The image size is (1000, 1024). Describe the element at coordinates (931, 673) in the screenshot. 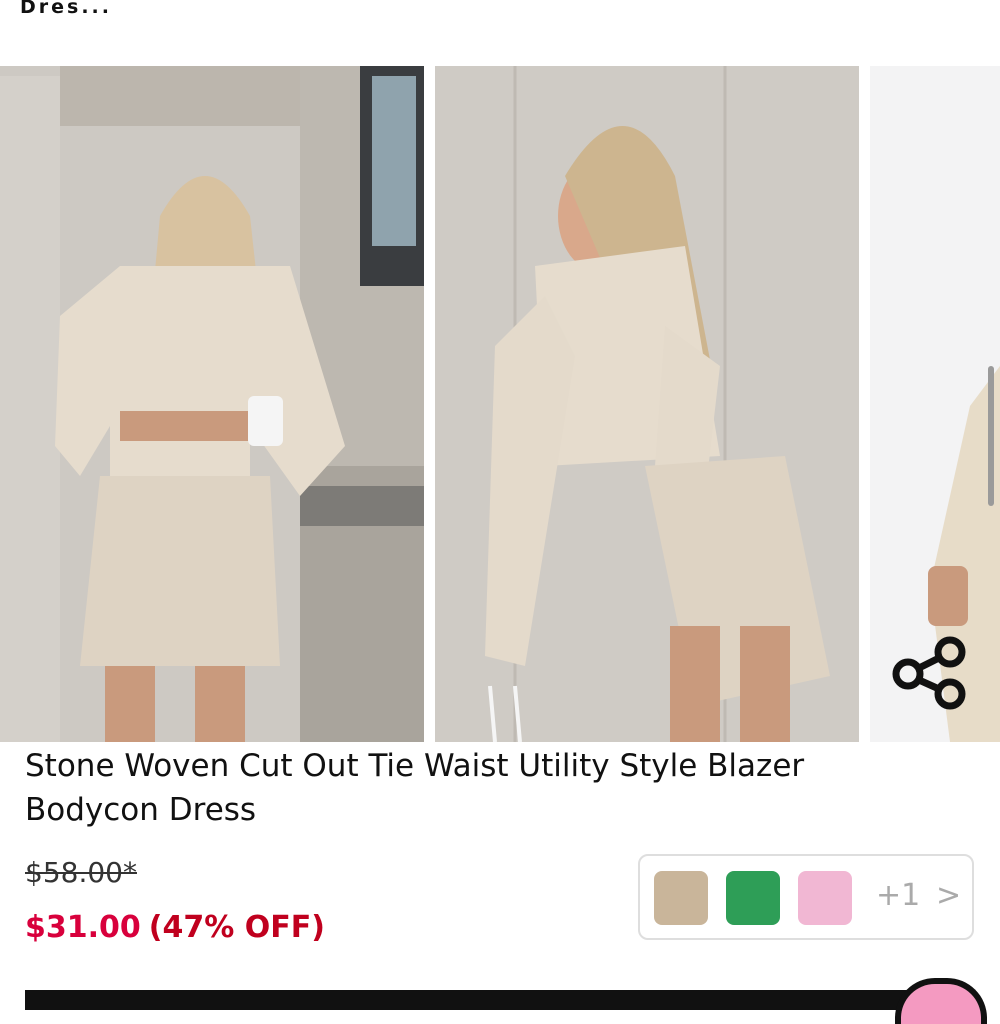

I see `share-icon` at that location.